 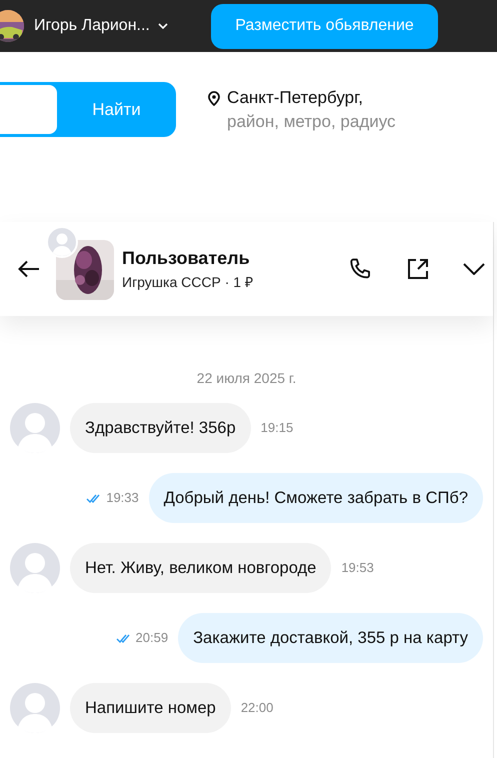 What do you see at coordinates (311, 98) in the screenshot?
I see `city-link: Санкт-Петербург,` at bounding box center [311, 98].